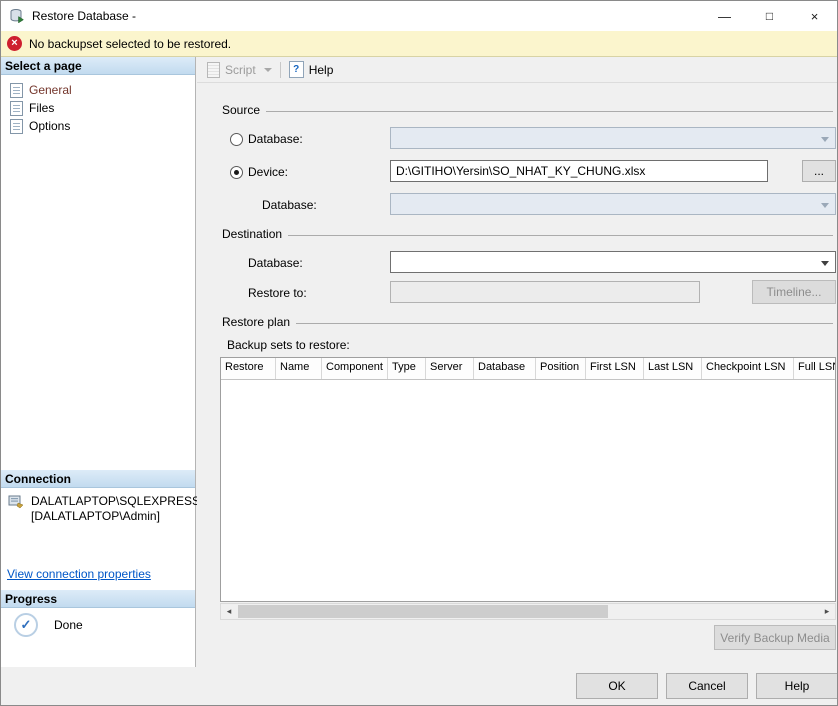 The image size is (838, 706). Describe the element at coordinates (130, 43) in the screenshot. I see `alert-message: No backupset selected to be restored.` at that location.